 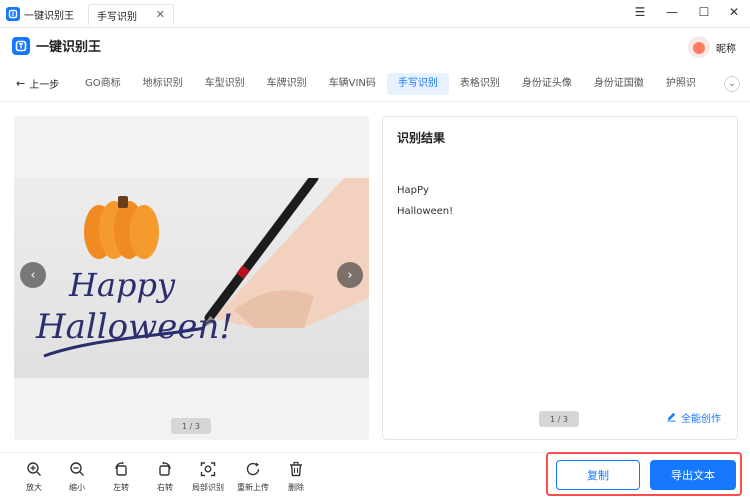 What do you see at coordinates (34, 487) in the screenshot?
I see `zoom-in-label: 放大` at bounding box center [34, 487].